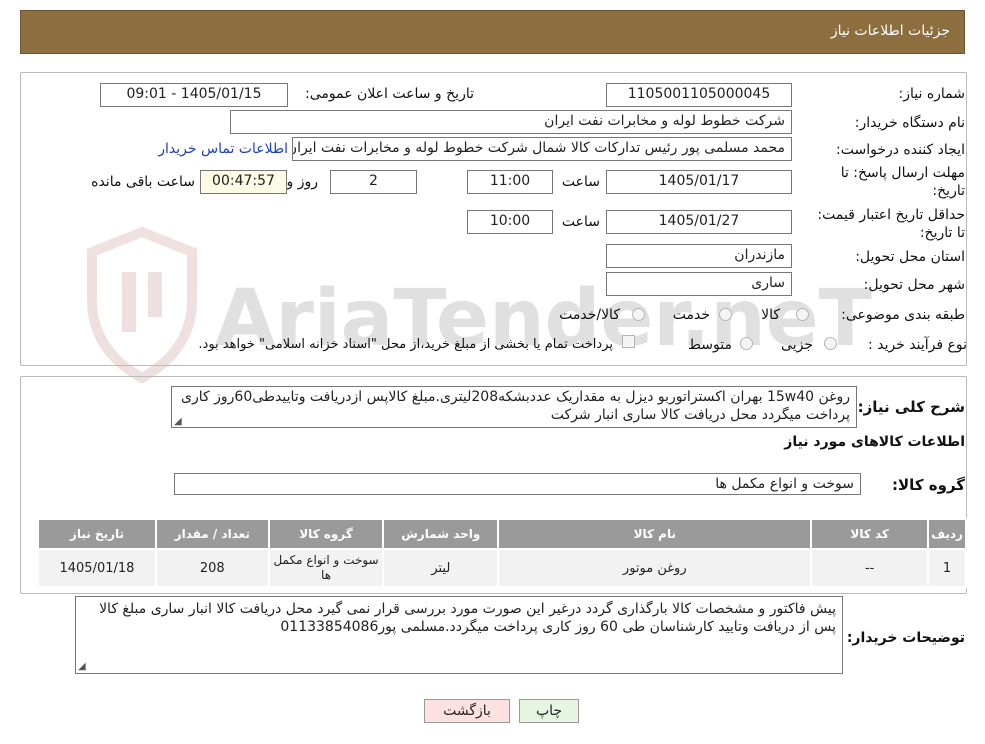 This screenshot has height=744, width=985. Describe the element at coordinates (699, 95) in the screenshot. I see `need-number-field: 1105001105000045` at that location.